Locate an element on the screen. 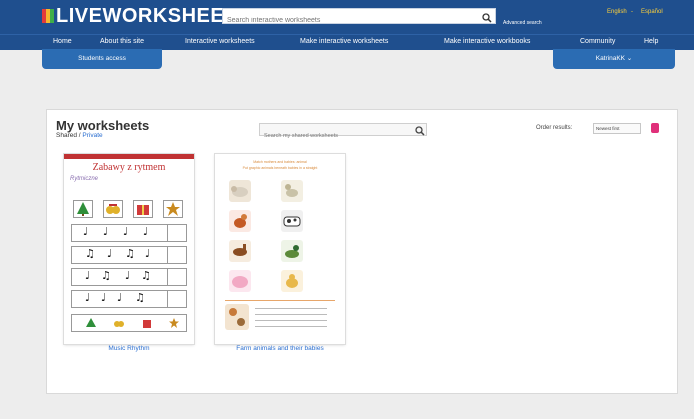 This screenshot has width=694, height=419. nav-make-worksheets: Make interactive worksheets is located at coordinates (344, 41).